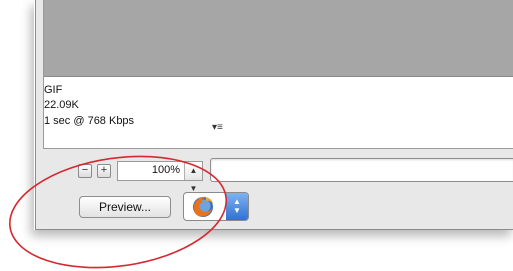 Image resolution: width=513 pixels, height=271 pixels. I want to click on firefox-icon, so click(203, 206).